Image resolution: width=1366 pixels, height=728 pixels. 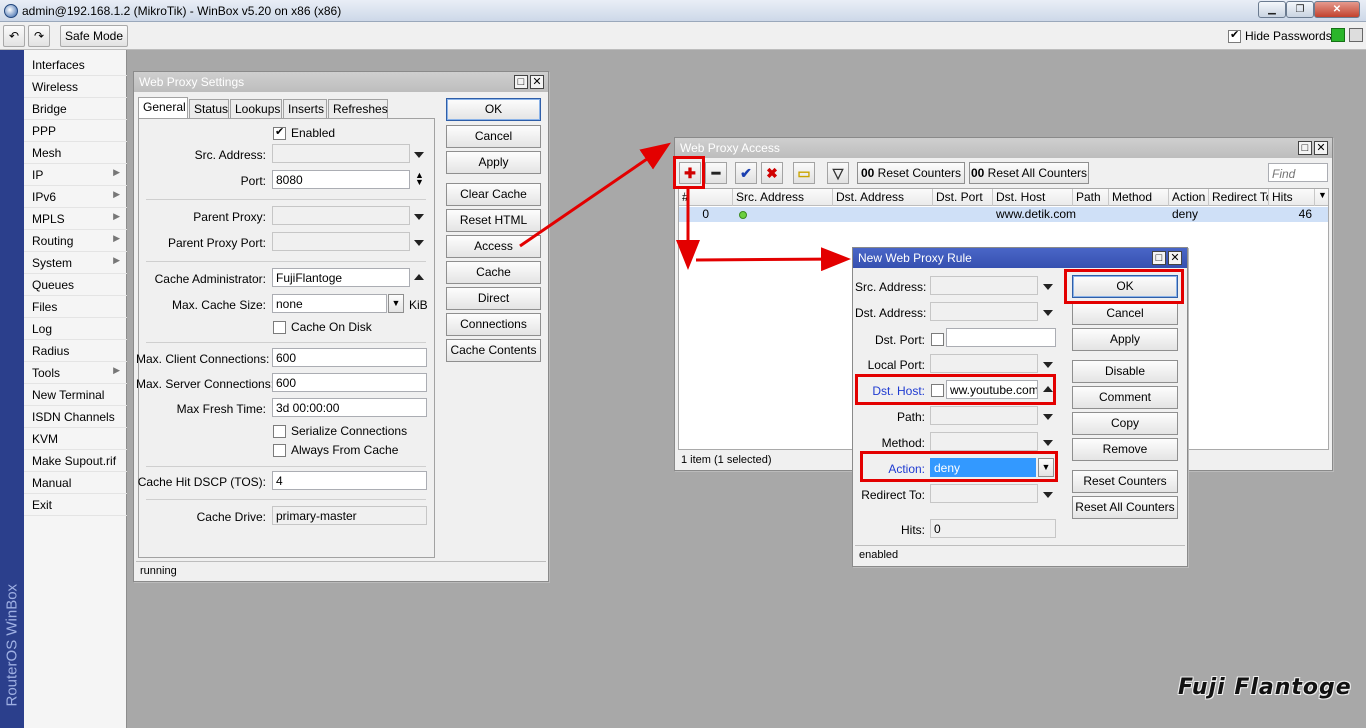 I want to click on serialize-connections-row: Serialize Connections, so click(x=340, y=431).